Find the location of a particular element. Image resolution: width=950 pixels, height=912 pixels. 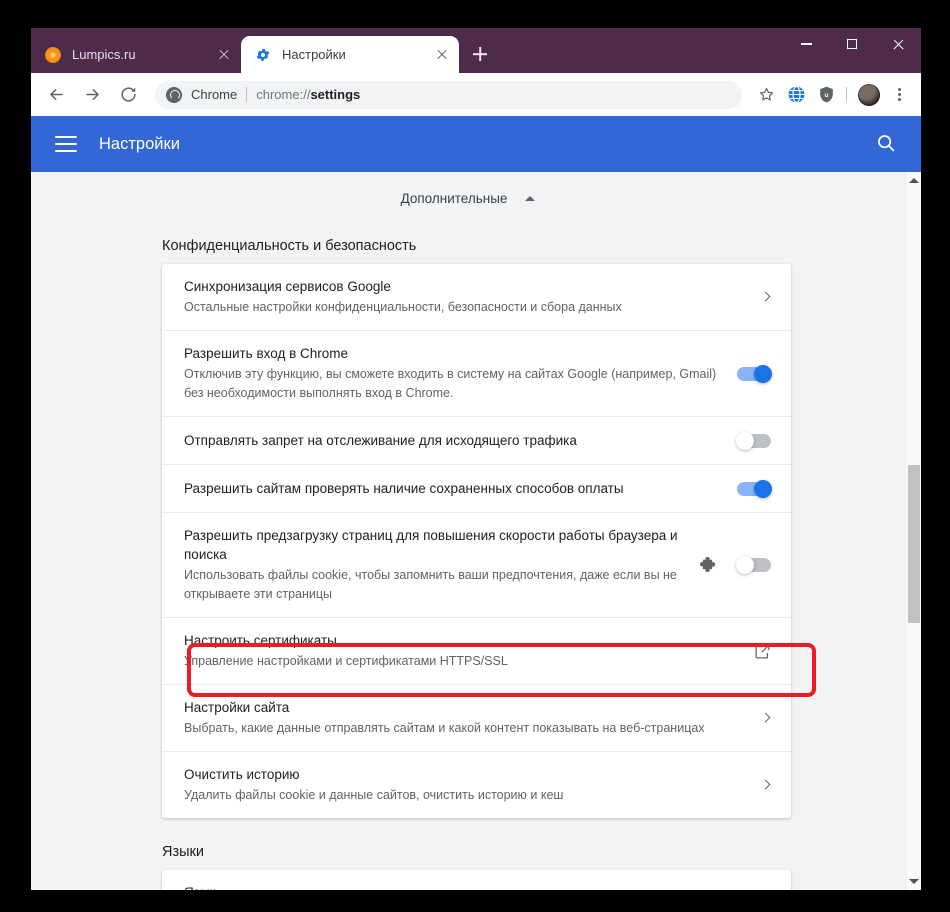

row-title: Разрешить вход в Chrome is located at coordinates (266, 353).